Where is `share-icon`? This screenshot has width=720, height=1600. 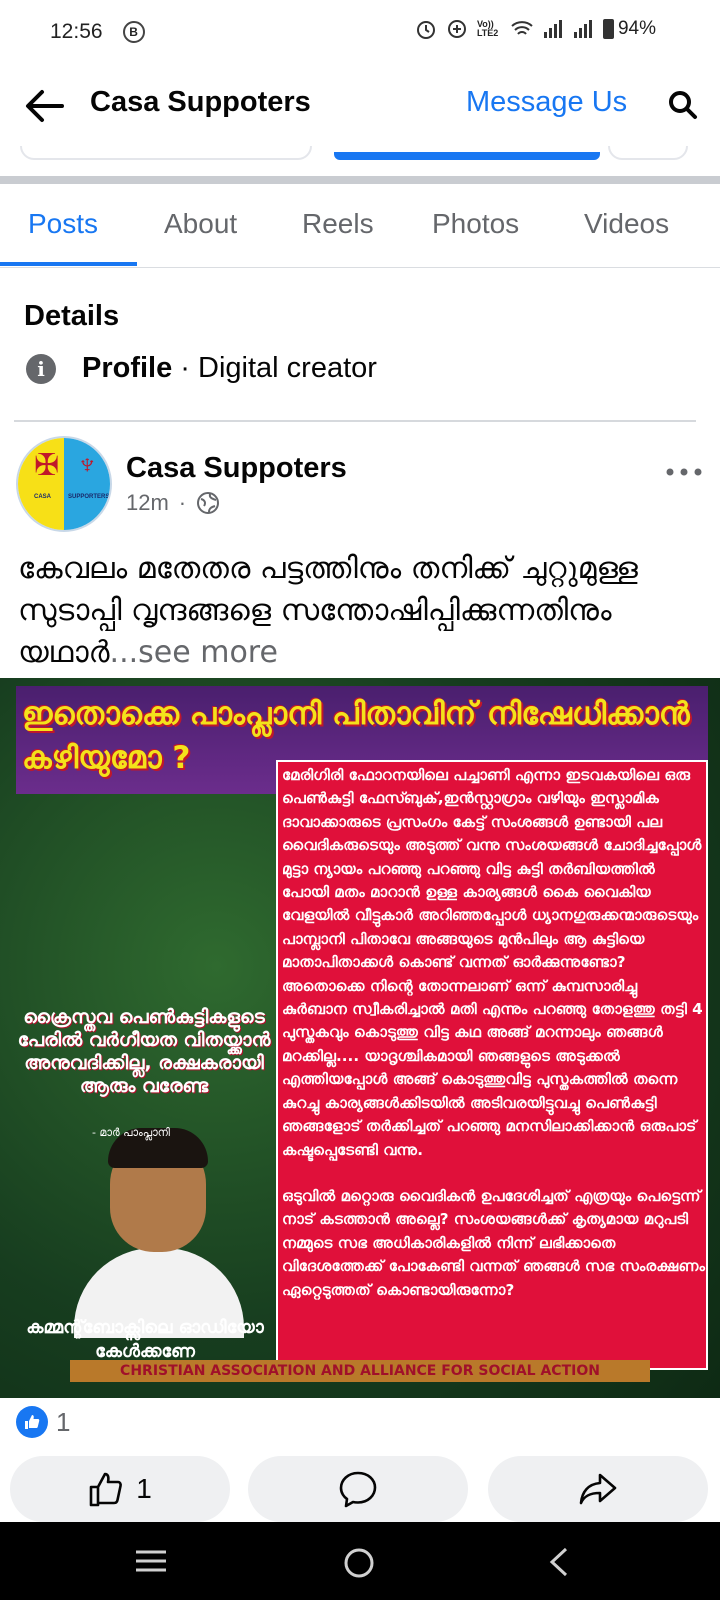
share-icon is located at coordinates (598, 1489).